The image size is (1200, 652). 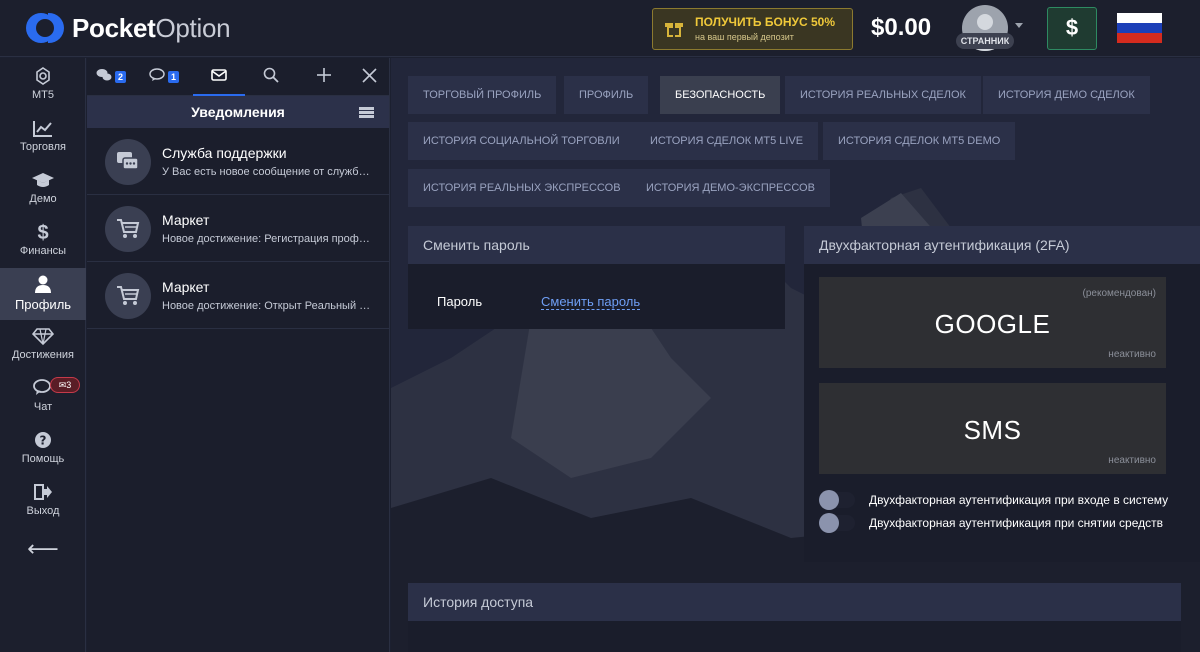 I want to click on add-button, so click(x=324, y=77).